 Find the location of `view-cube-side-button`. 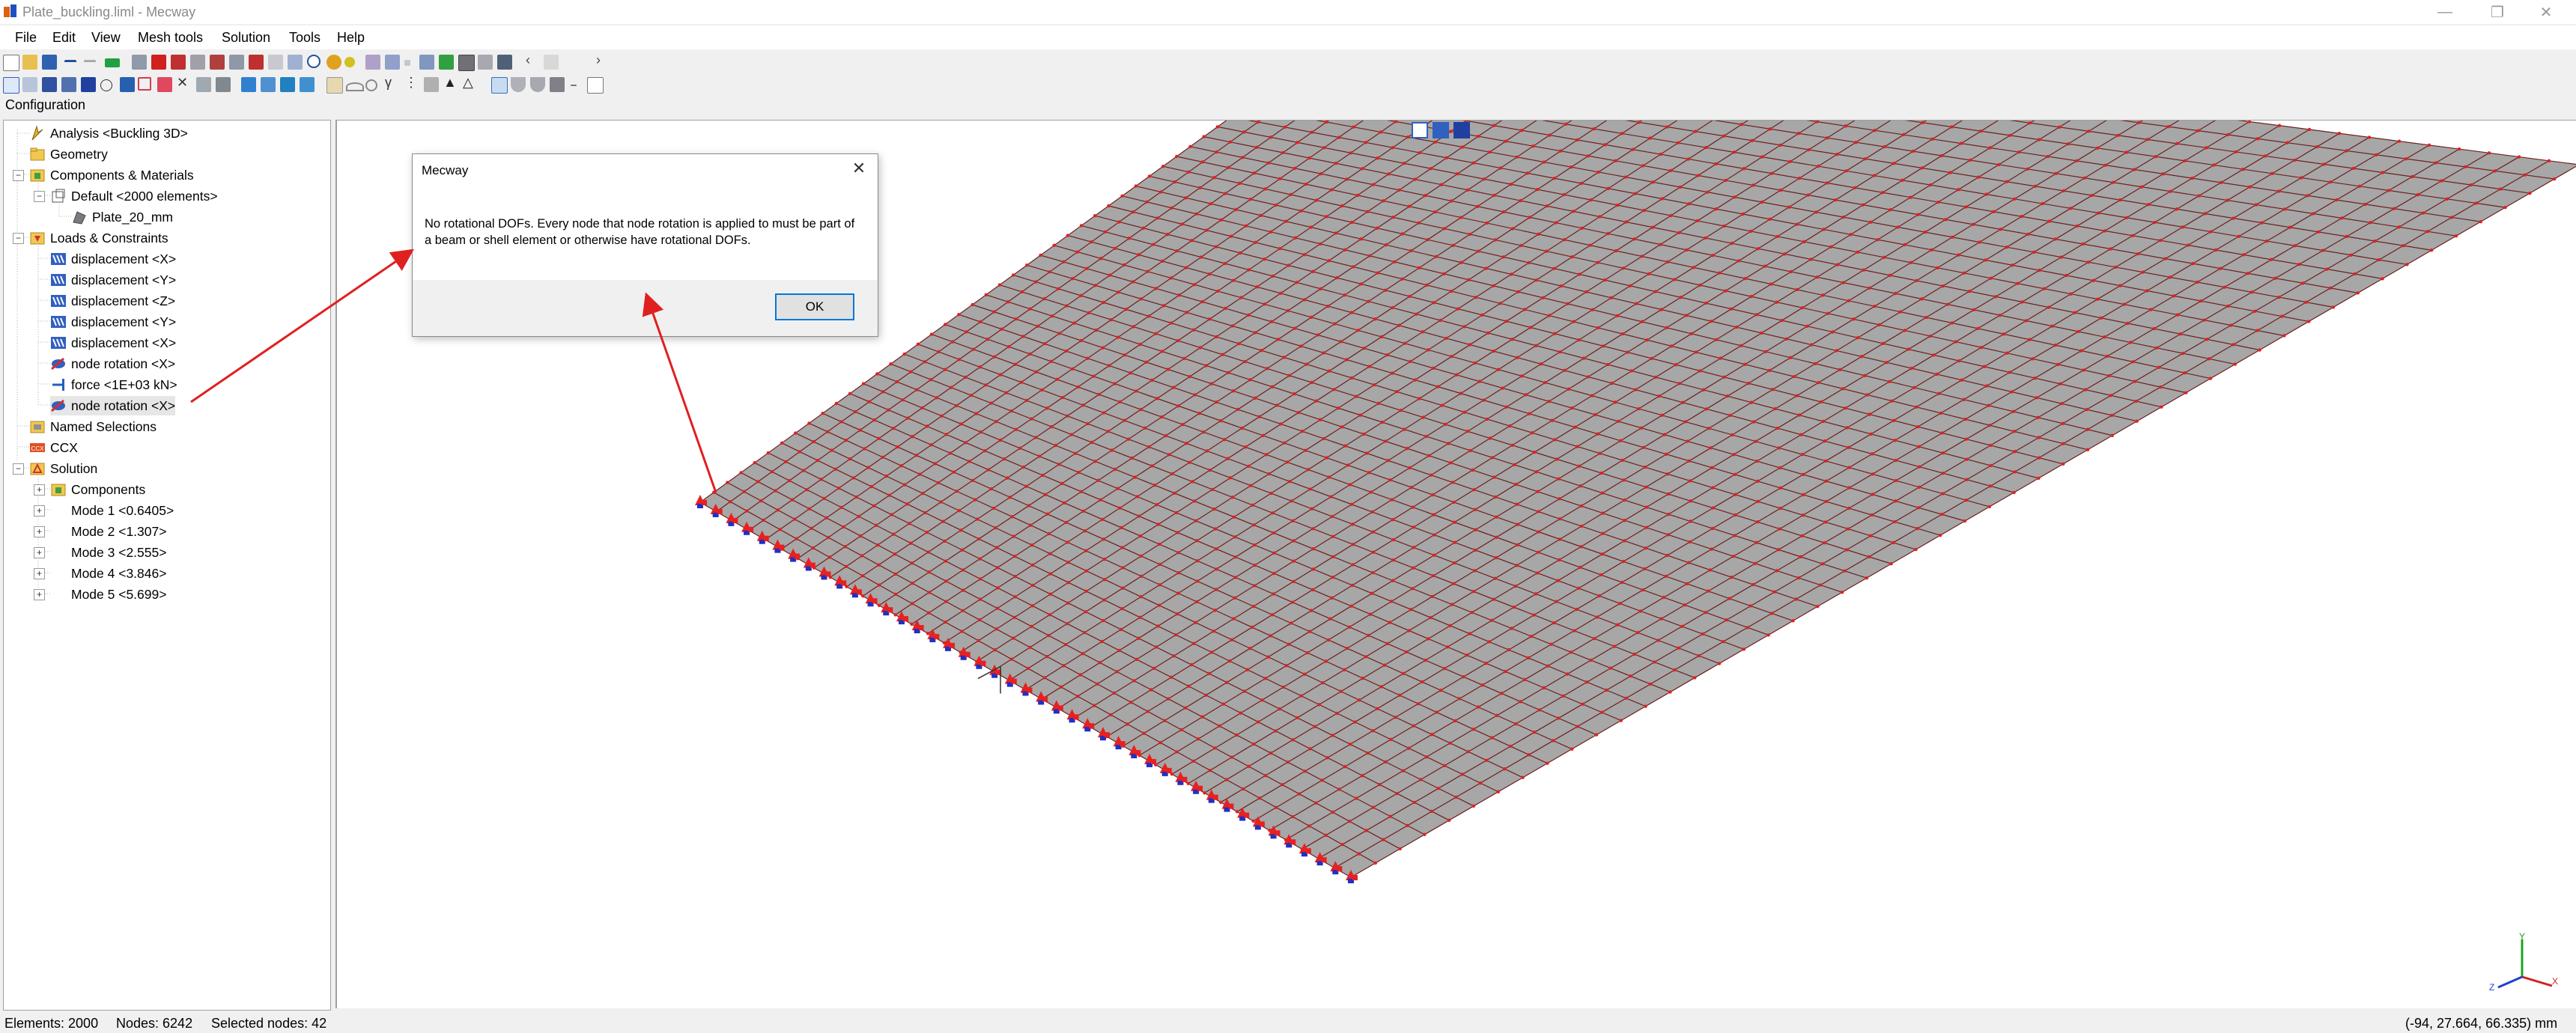

view-cube-side-button is located at coordinates (1441, 130).